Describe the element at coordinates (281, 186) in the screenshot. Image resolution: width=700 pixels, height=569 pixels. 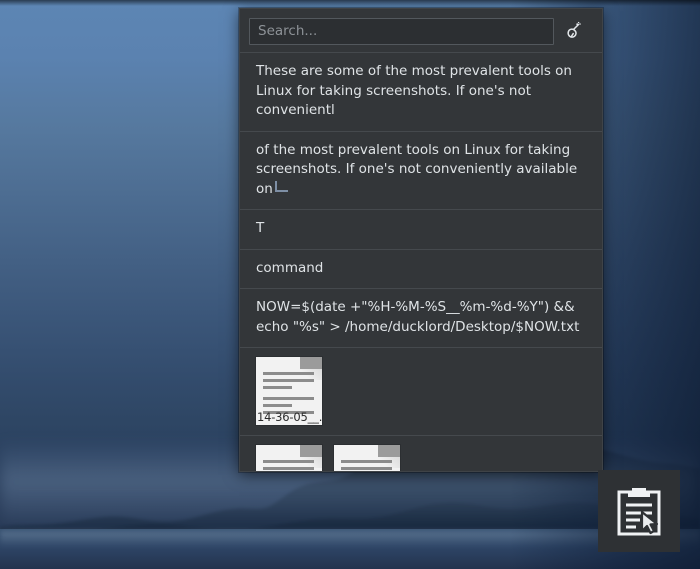
I see `newline-marker-icon` at that location.